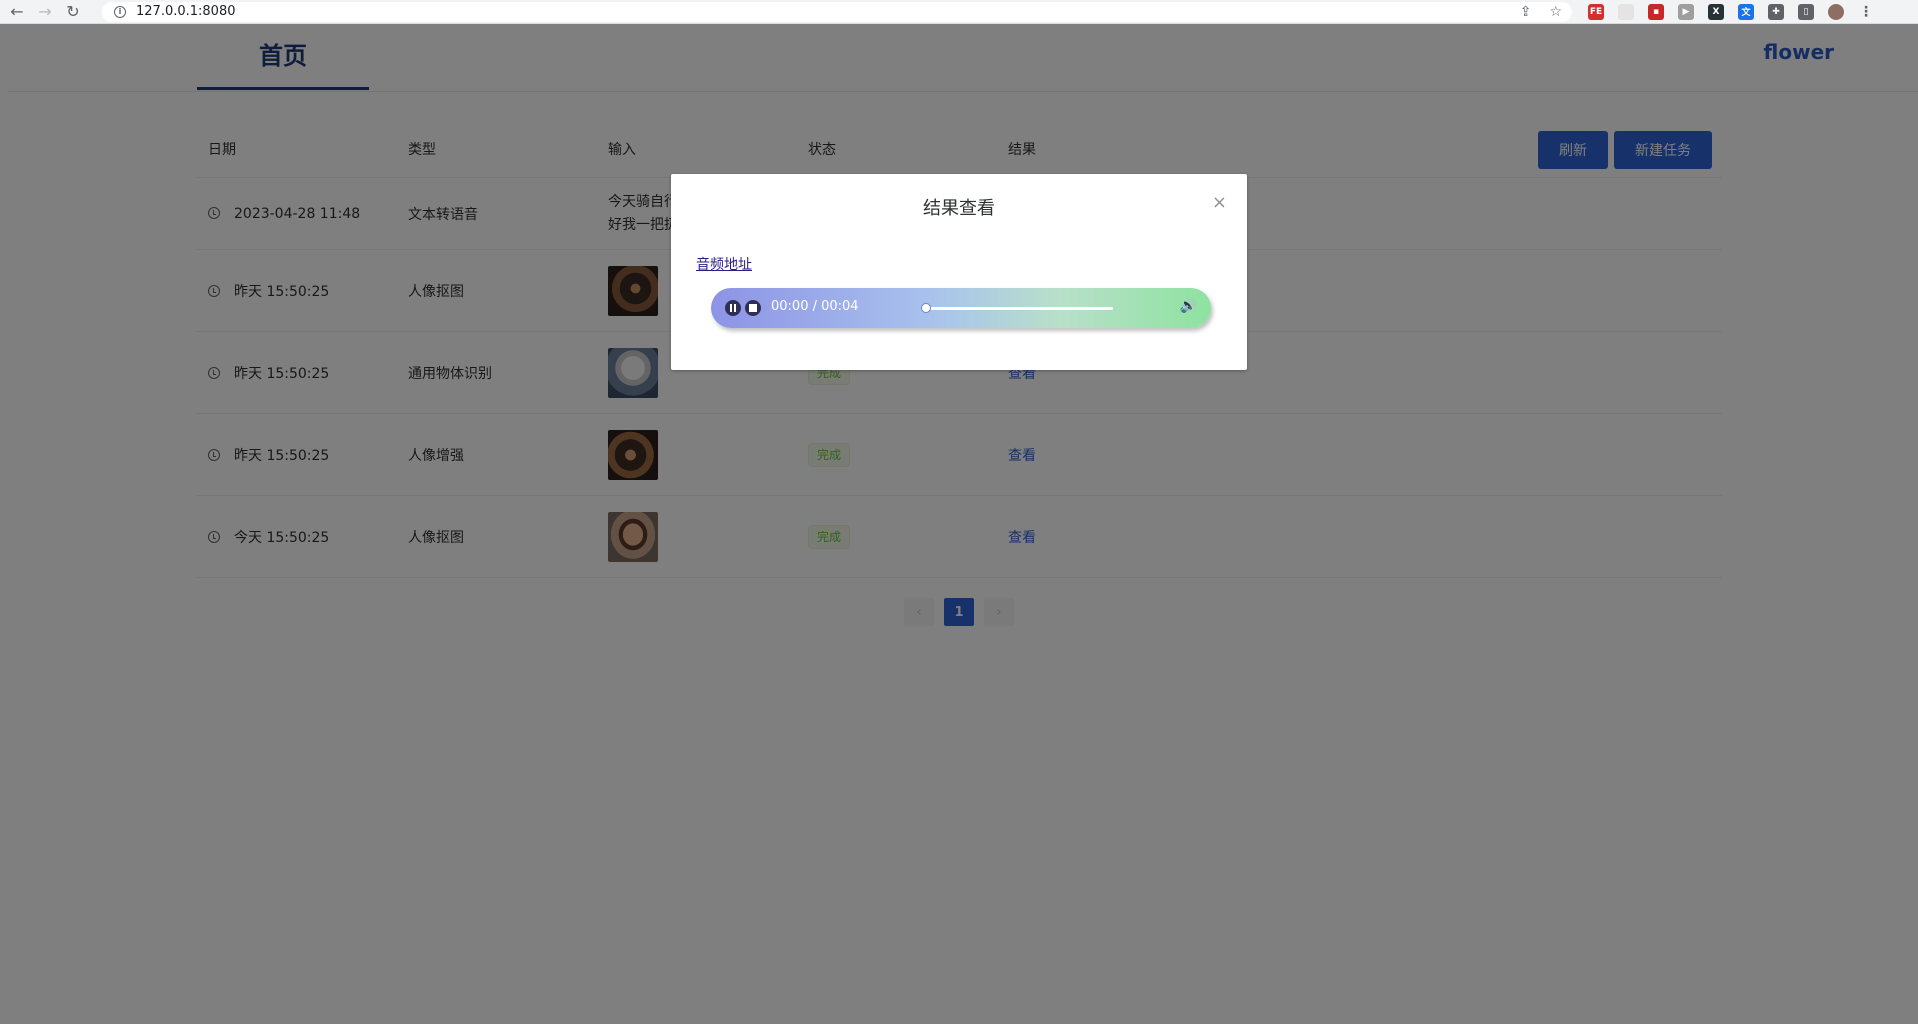 The image size is (1918, 1024). What do you see at coordinates (45, 12) in the screenshot?
I see `forward-icon: →` at bounding box center [45, 12].